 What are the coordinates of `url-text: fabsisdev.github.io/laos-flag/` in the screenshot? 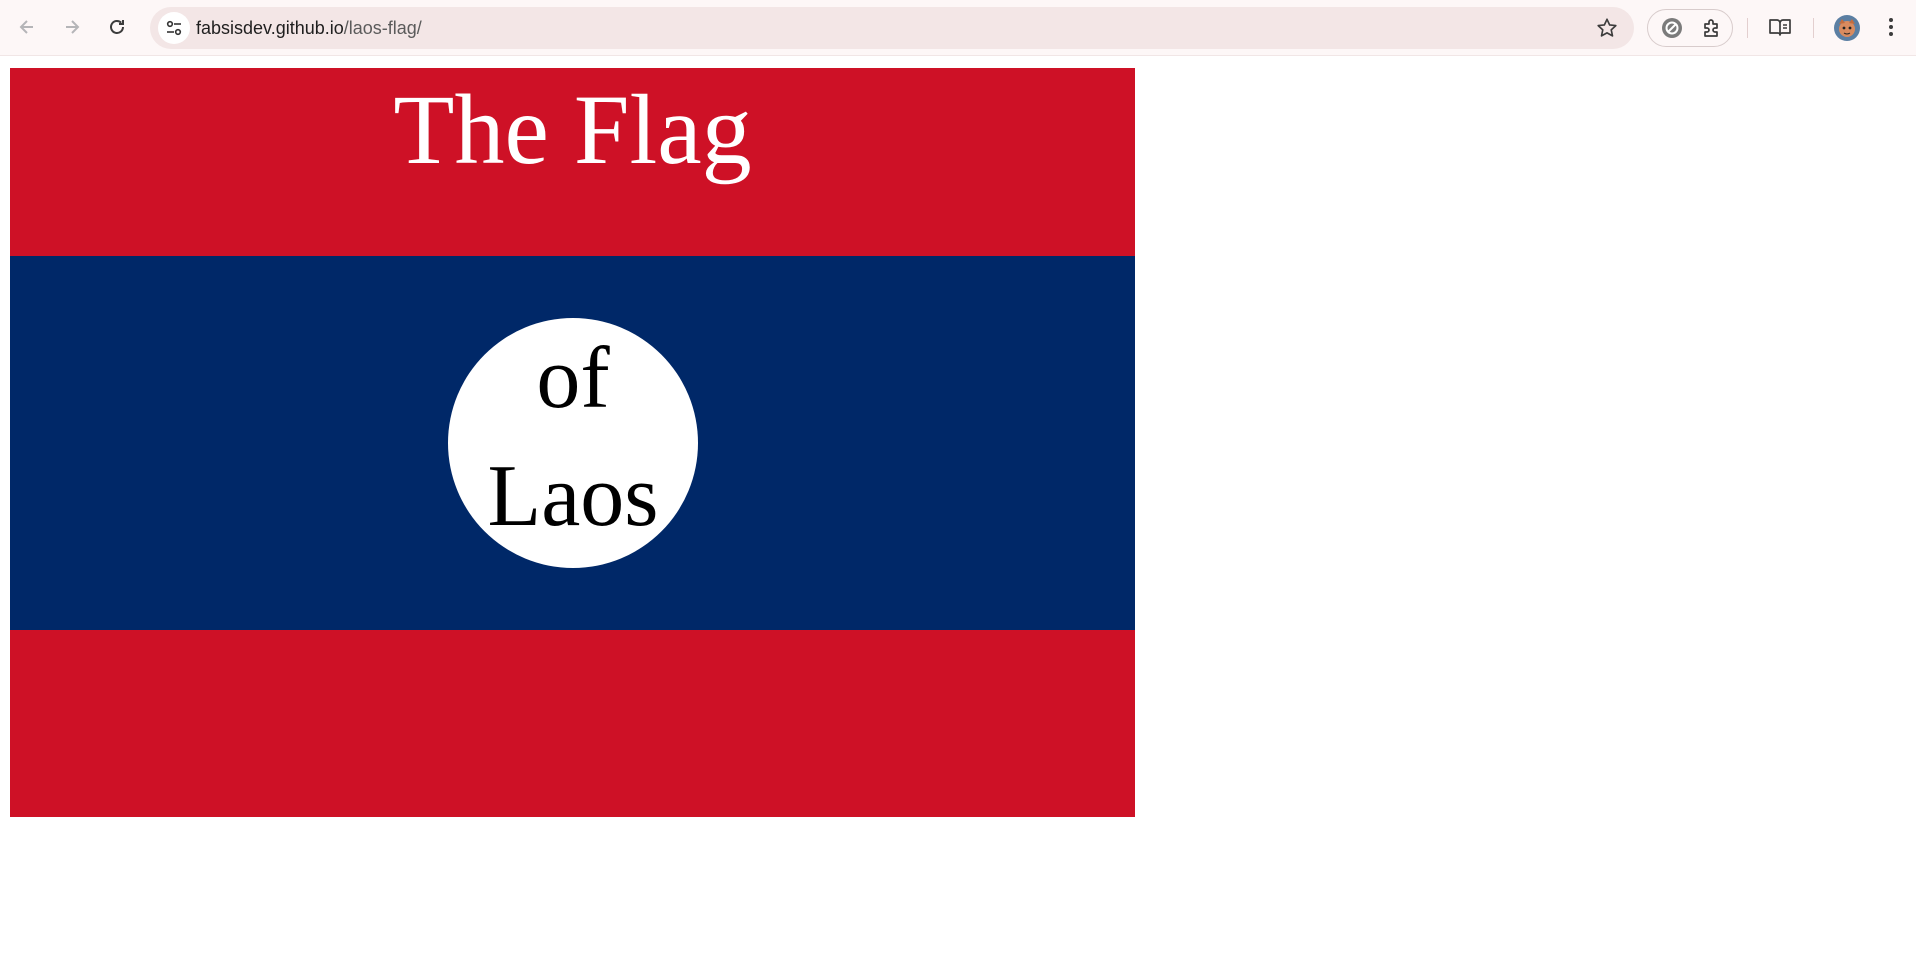 It's located at (309, 28).